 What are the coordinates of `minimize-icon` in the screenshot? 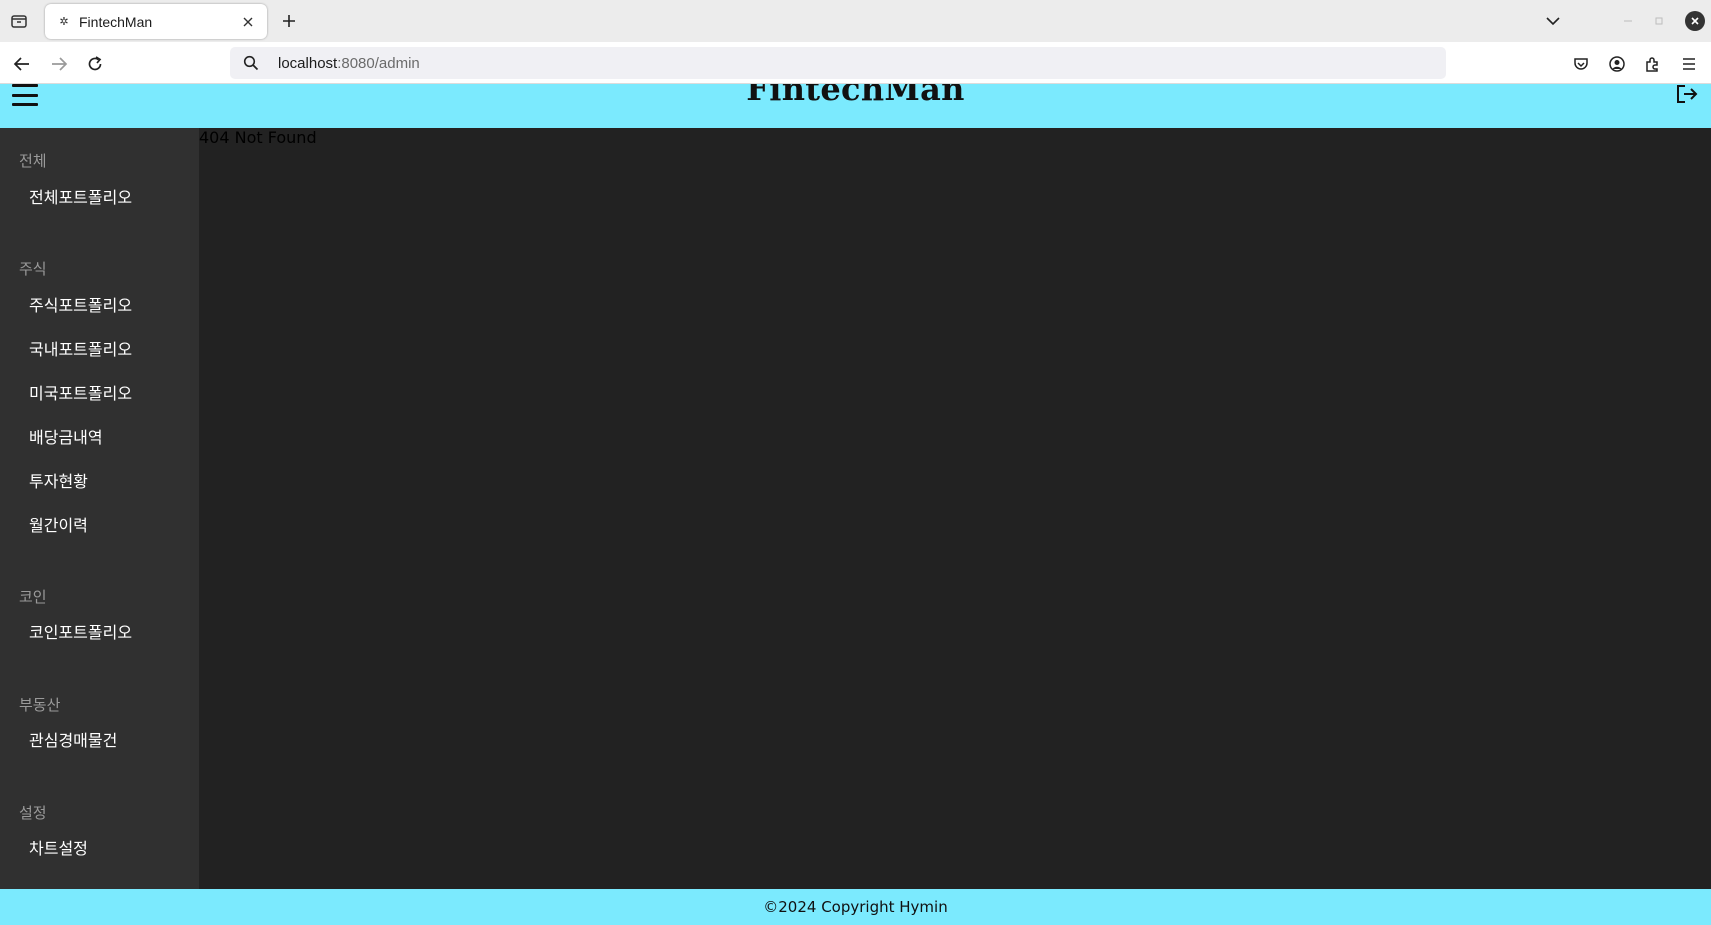 It's located at (1628, 21).